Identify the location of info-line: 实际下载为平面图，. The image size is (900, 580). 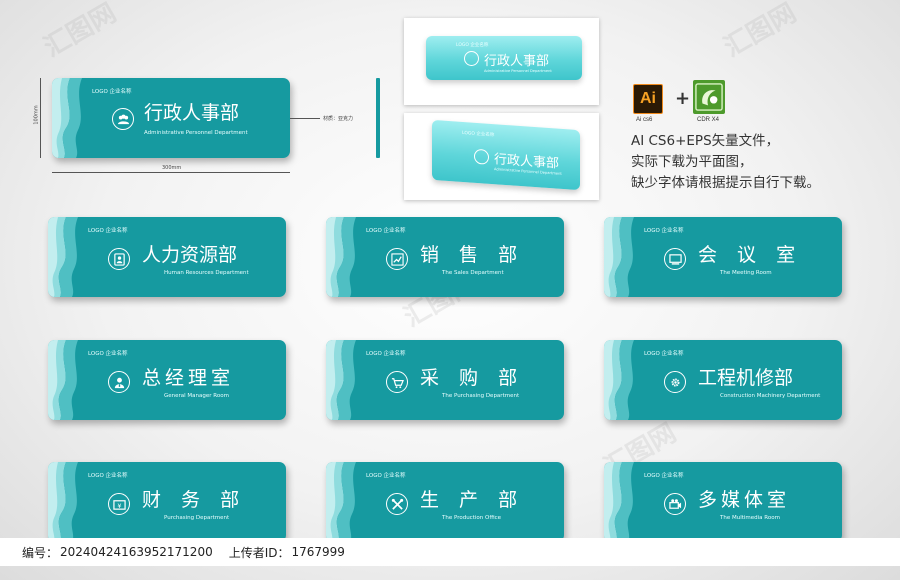
(692, 162).